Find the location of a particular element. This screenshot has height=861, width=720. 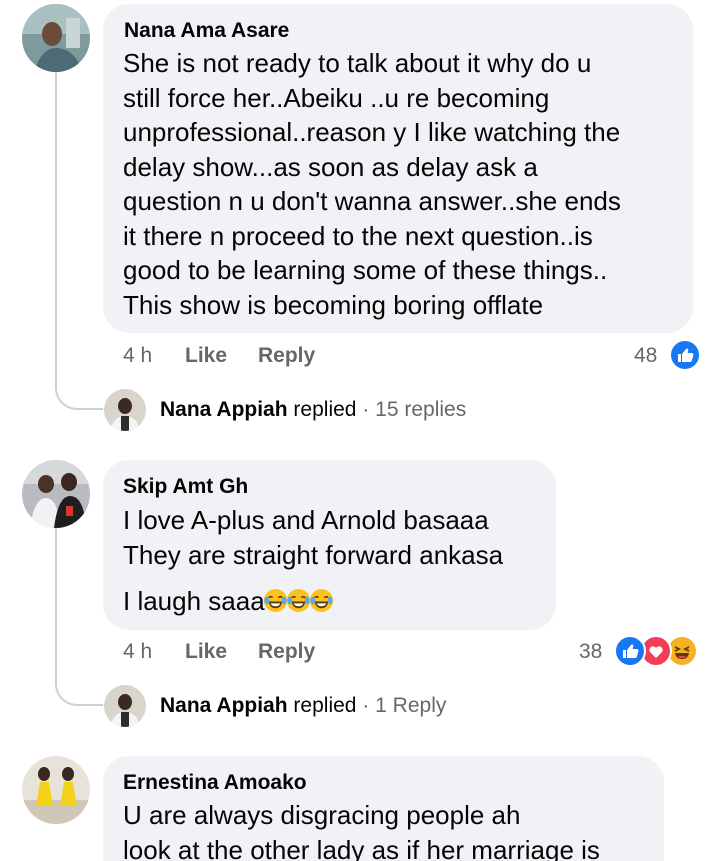

view-replies-link: Nana Appiah replied · 15 replies is located at coordinates (313, 410).